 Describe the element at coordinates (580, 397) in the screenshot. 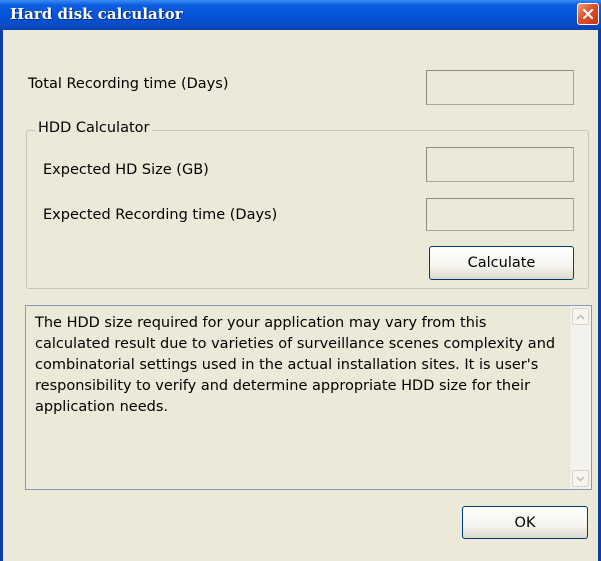

I see `disclaimer-scrollbar` at that location.